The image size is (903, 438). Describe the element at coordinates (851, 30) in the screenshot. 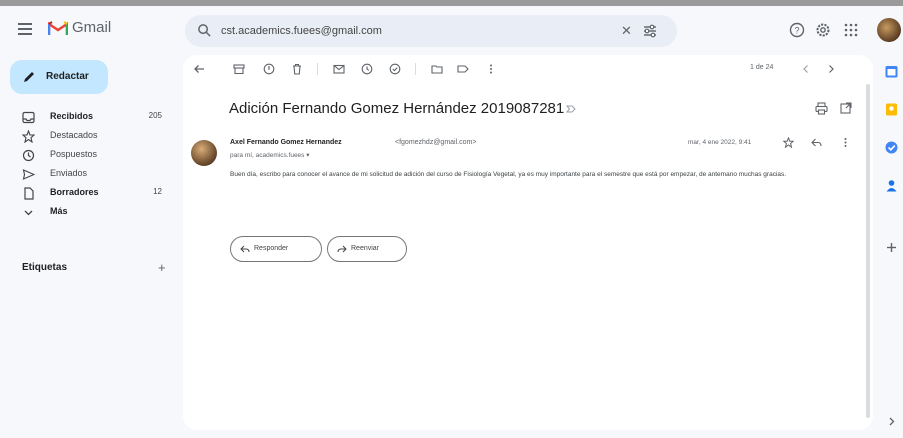

I see `apps-grid-icon` at that location.